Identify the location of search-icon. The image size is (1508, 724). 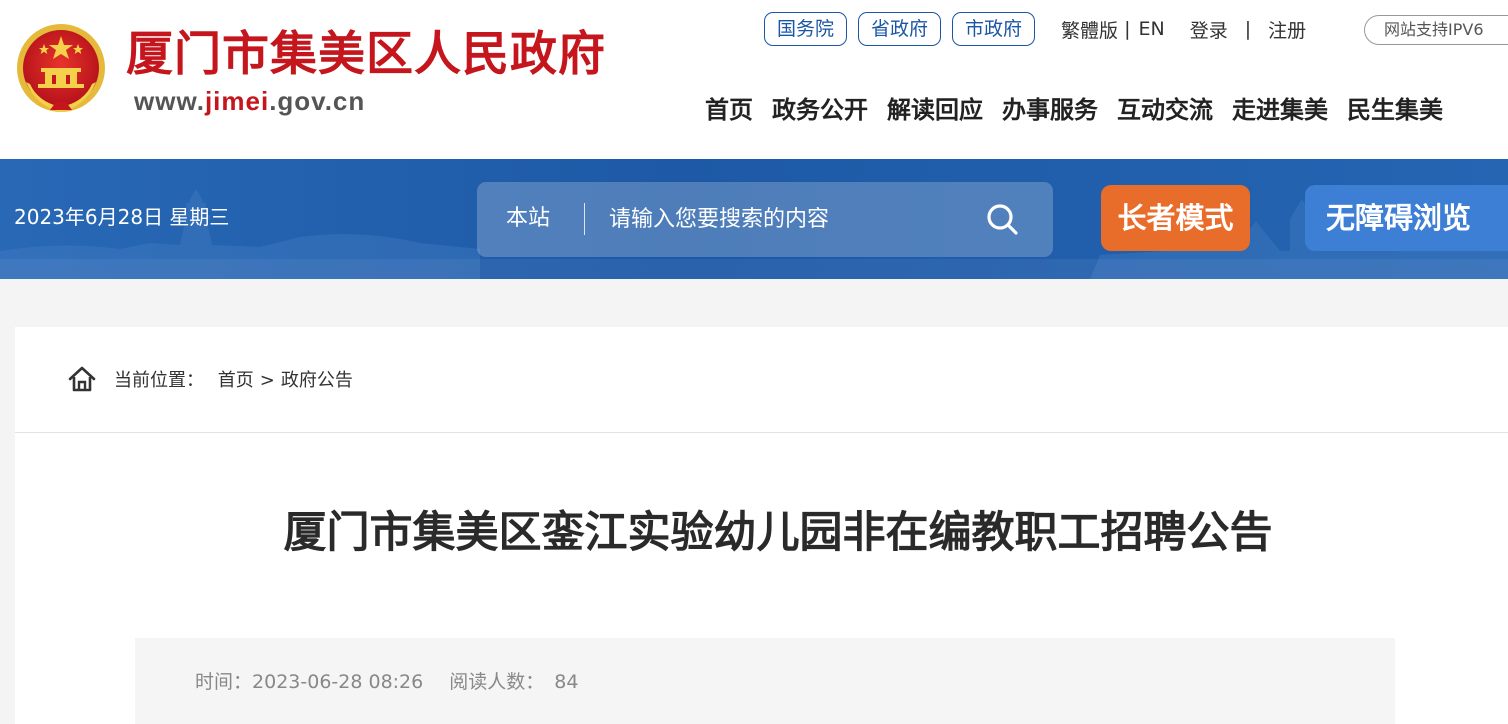
(1003, 220).